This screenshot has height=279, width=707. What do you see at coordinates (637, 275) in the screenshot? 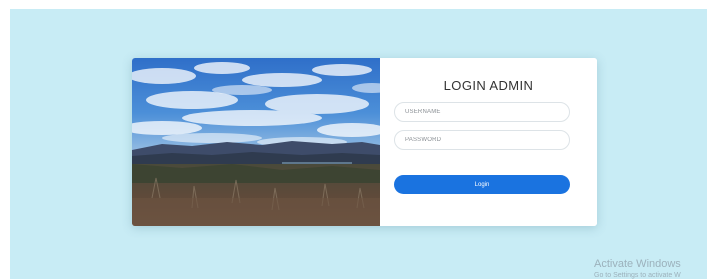
I see `watermark-subtitle: Go to Settings to activate W` at bounding box center [637, 275].